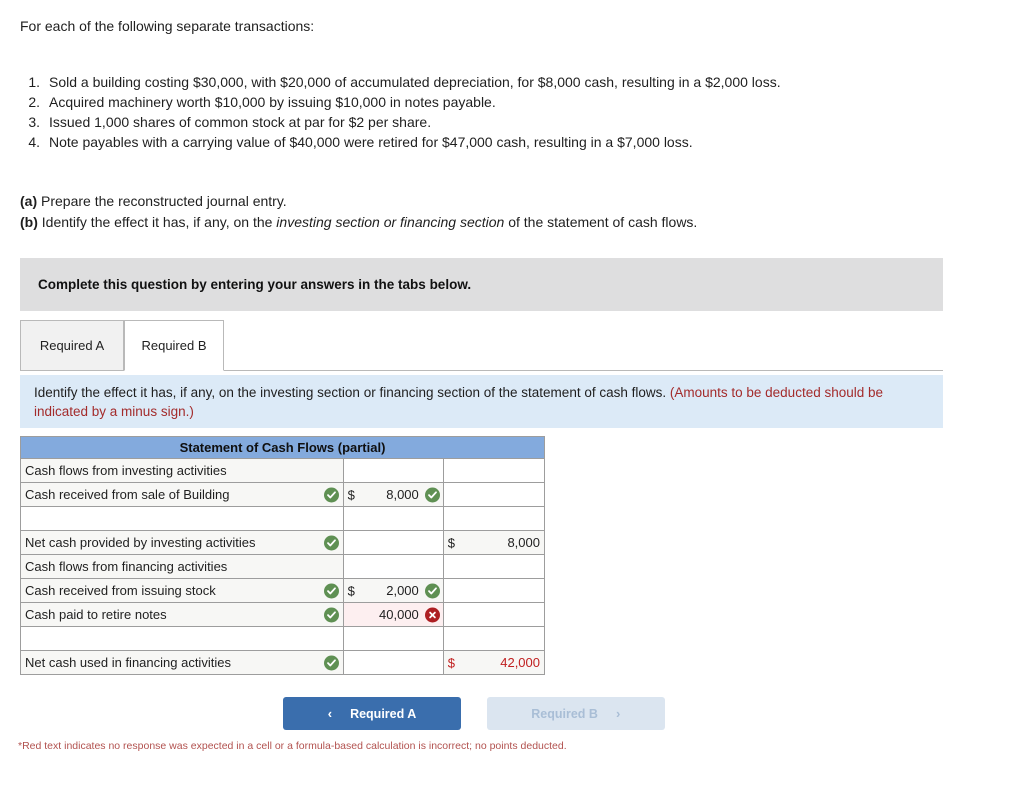 The image size is (1024, 785). I want to click on row-label: Net cash used in financing activities, so click(128, 662).